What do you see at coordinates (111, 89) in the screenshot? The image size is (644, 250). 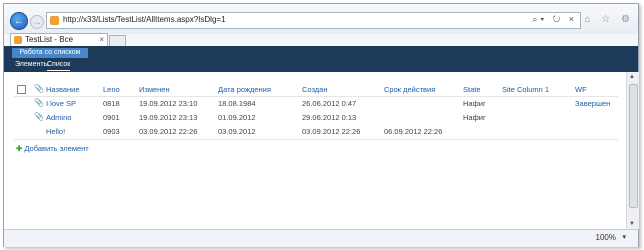 I see `column-header-leno: Leno` at bounding box center [111, 89].